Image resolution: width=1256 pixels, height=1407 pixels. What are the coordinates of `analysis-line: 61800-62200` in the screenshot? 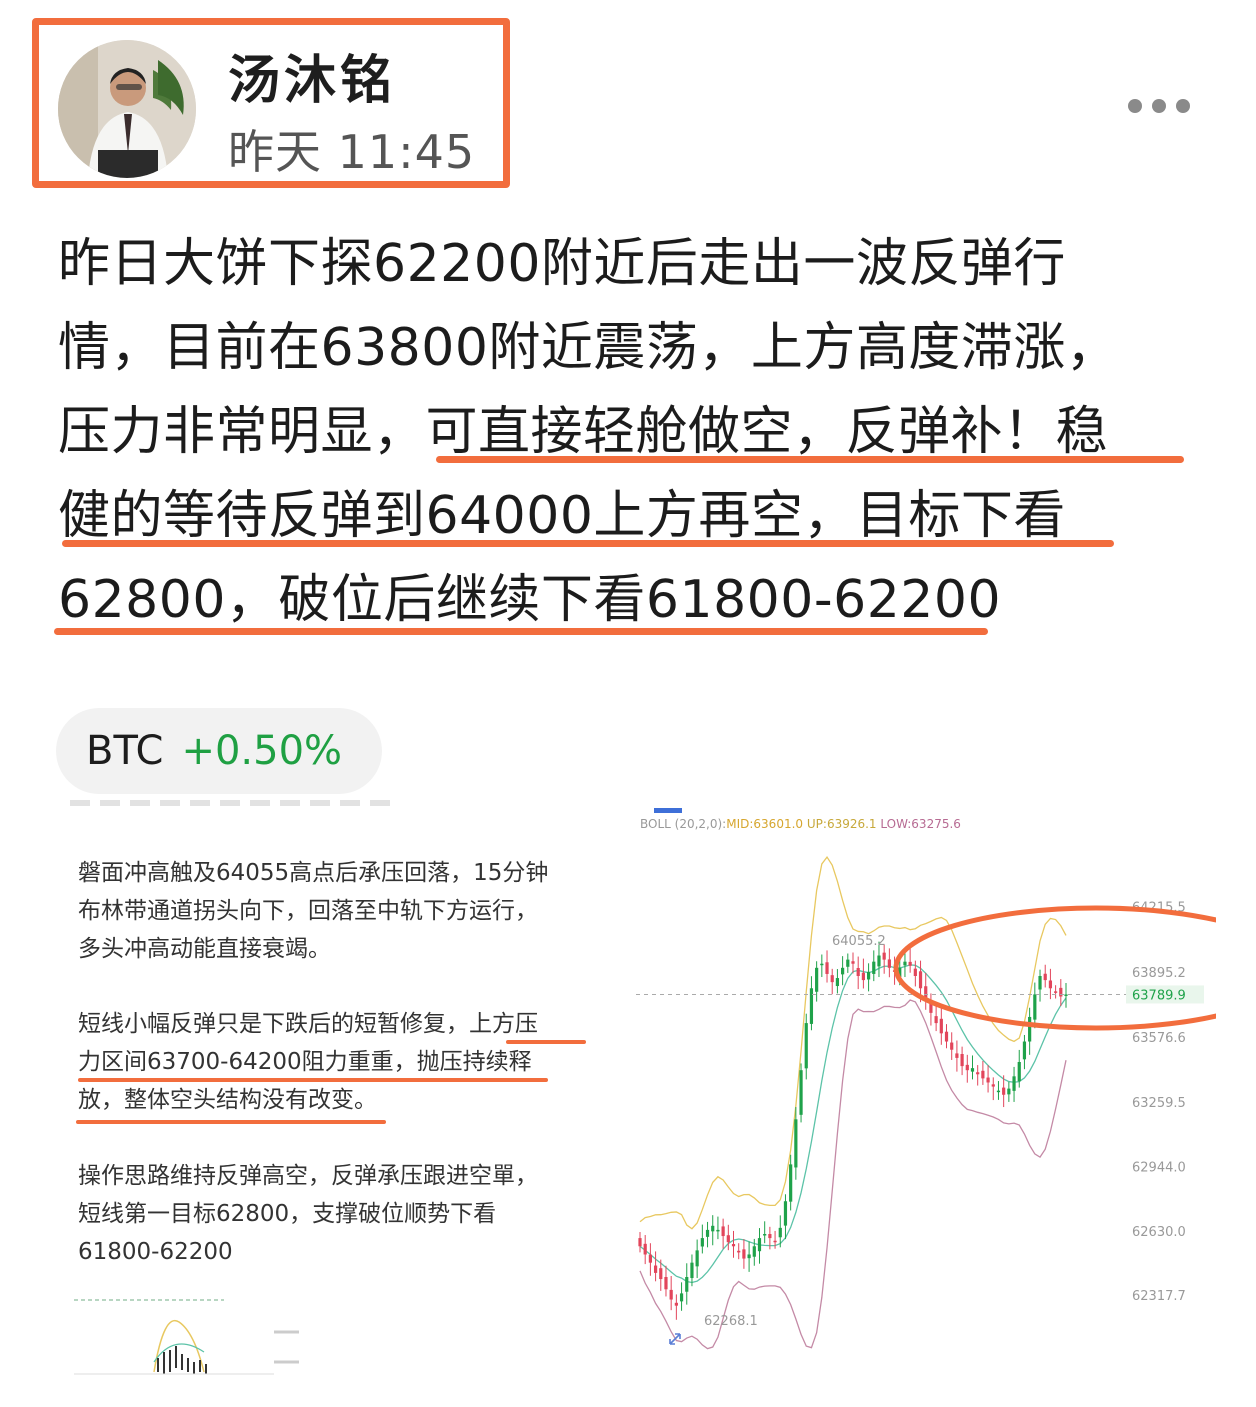 It's located at (155, 1252).